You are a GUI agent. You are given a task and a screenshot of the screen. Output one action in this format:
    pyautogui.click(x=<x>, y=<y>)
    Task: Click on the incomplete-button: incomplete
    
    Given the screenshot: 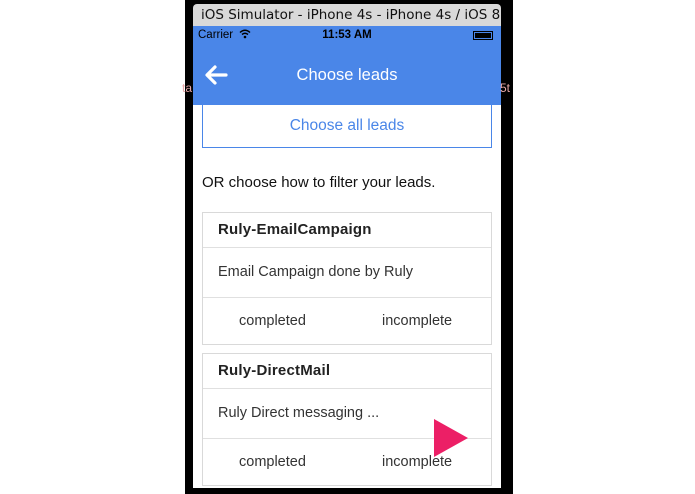 What is the action you would take?
    pyautogui.click(x=417, y=321)
    